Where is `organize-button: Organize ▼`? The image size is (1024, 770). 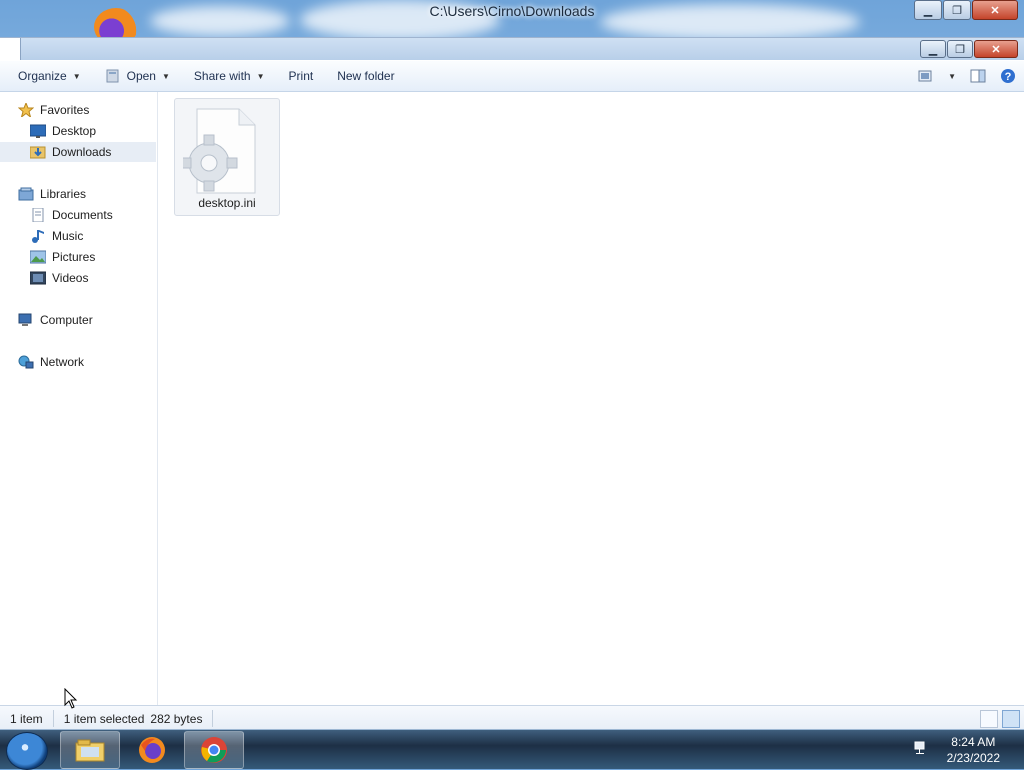
organize-button: Organize ▼ is located at coordinates (46, 76).